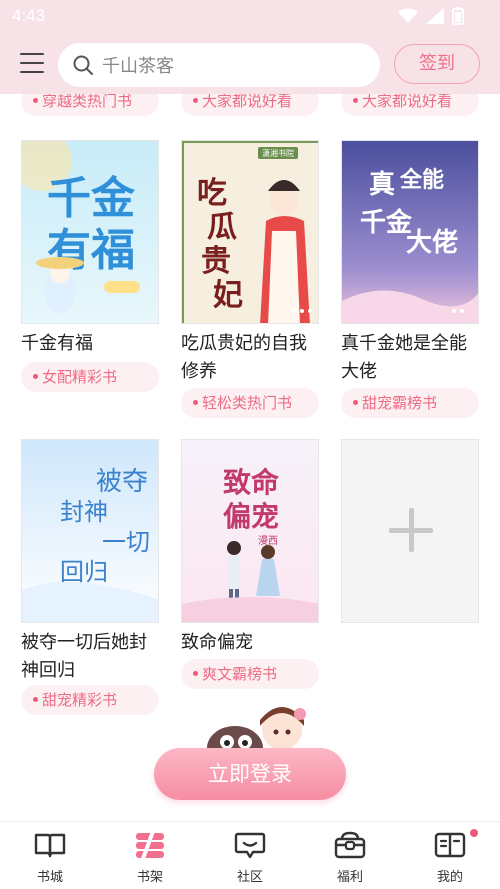 This screenshot has width=500, height=889. Describe the element at coordinates (50, 845) in the screenshot. I see `book-open-icon` at that location.